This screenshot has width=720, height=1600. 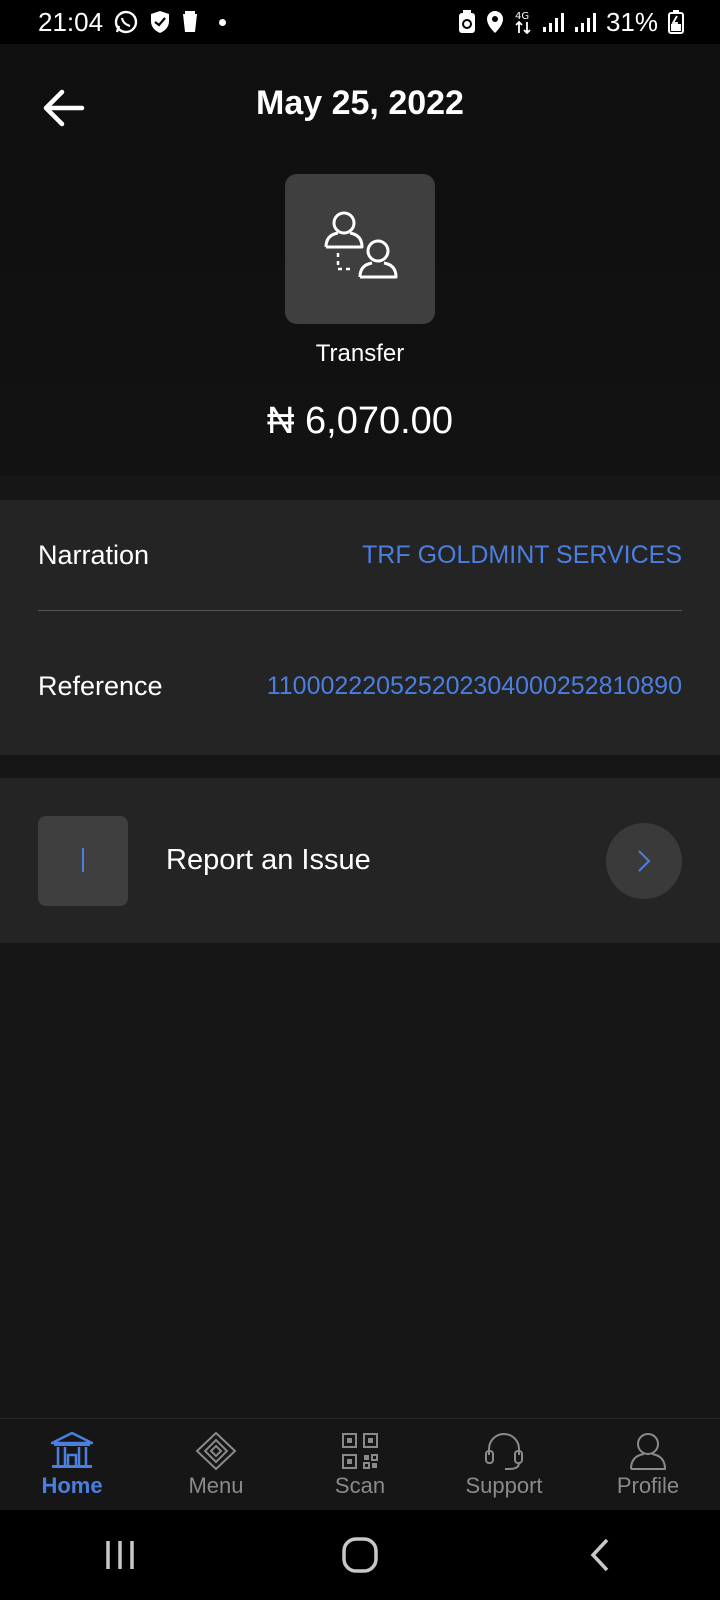 What do you see at coordinates (648, 1485) in the screenshot?
I see `nav-profile-label: Profile` at bounding box center [648, 1485].